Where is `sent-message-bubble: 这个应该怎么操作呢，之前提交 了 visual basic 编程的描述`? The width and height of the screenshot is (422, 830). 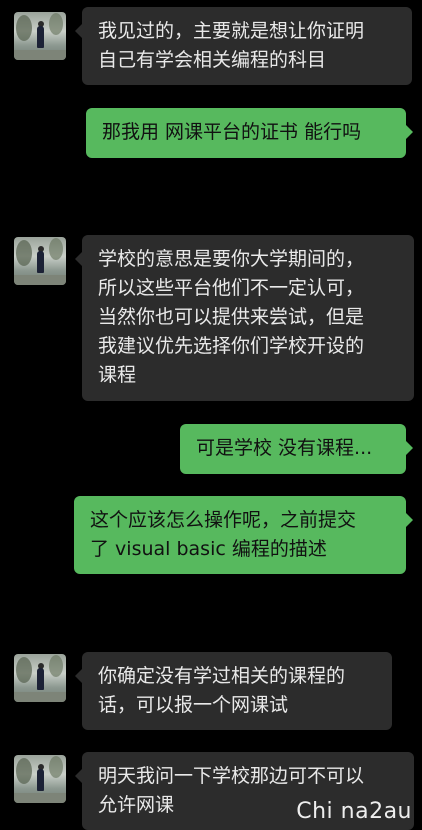 sent-message-bubble: 这个应该怎么操作呢，之前提交 了 visual basic 编程的描述 is located at coordinates (243, 535).